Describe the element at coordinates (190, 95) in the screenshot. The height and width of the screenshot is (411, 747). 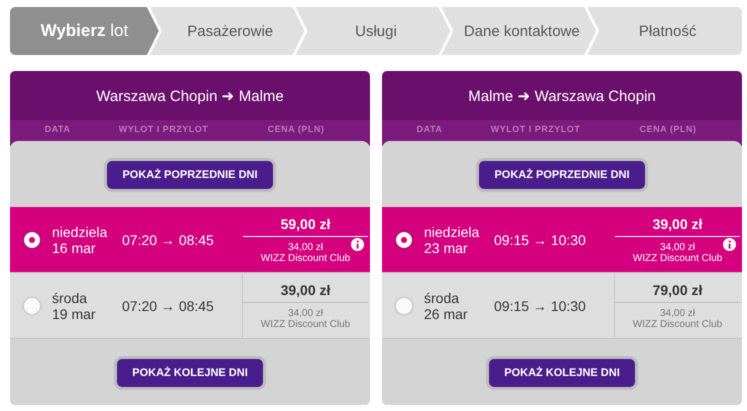
I see `route-title: Warszawa Chopin ➜ Malme` at that location.